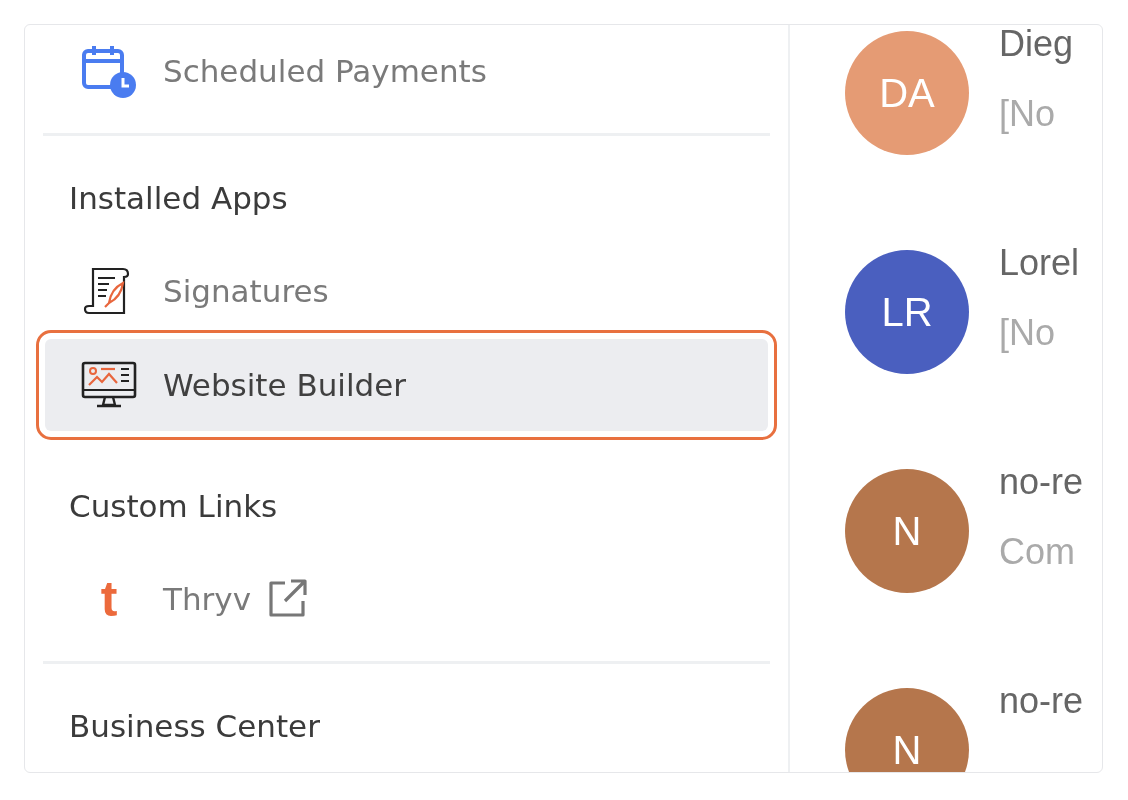 The height and width of the screenshot is (800, 1128). Describe the element at coordinates (907, 93) in the screenshot. I see `avatar: DA` at that location.